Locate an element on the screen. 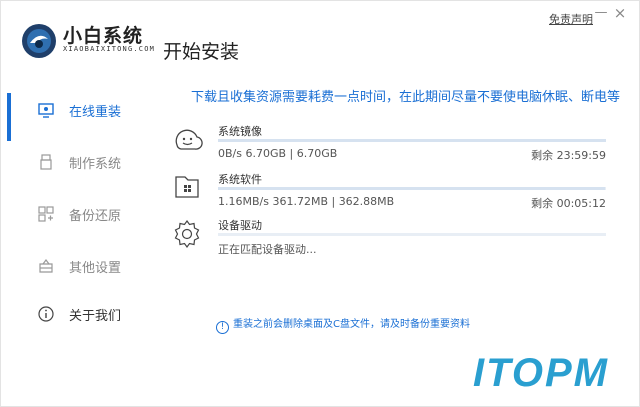  task-name: 设备驱动 is located at coordinates (240, 225).